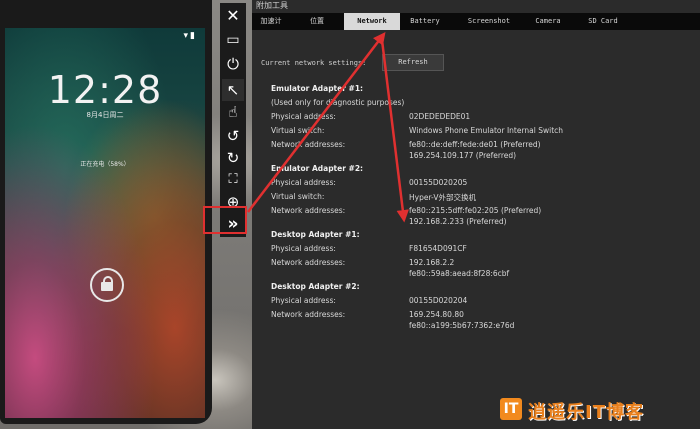  I want to click on charging-status: 正在充电（58%）, so click(105, 164).